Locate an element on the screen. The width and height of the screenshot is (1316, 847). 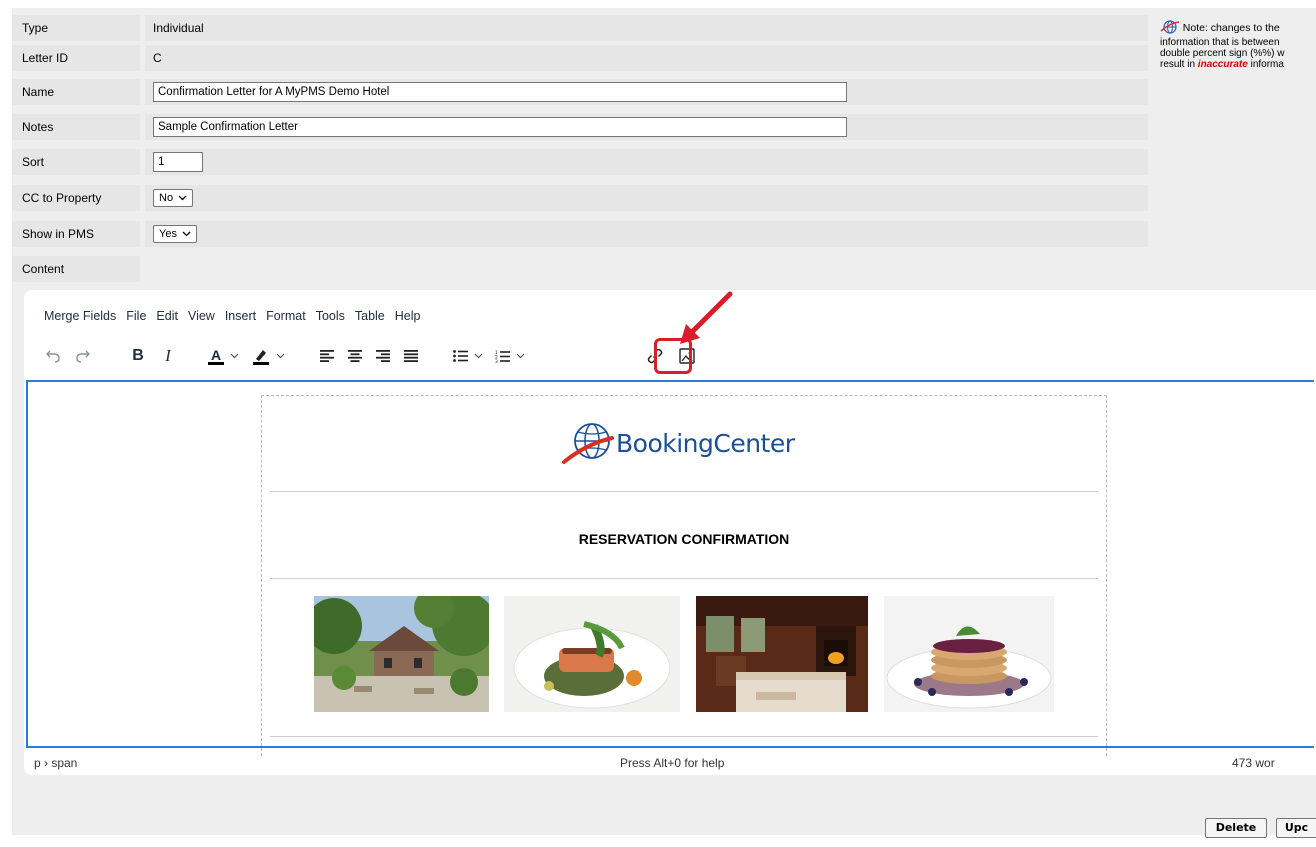
notes-row: Notes is located at coordinates (580, 127).